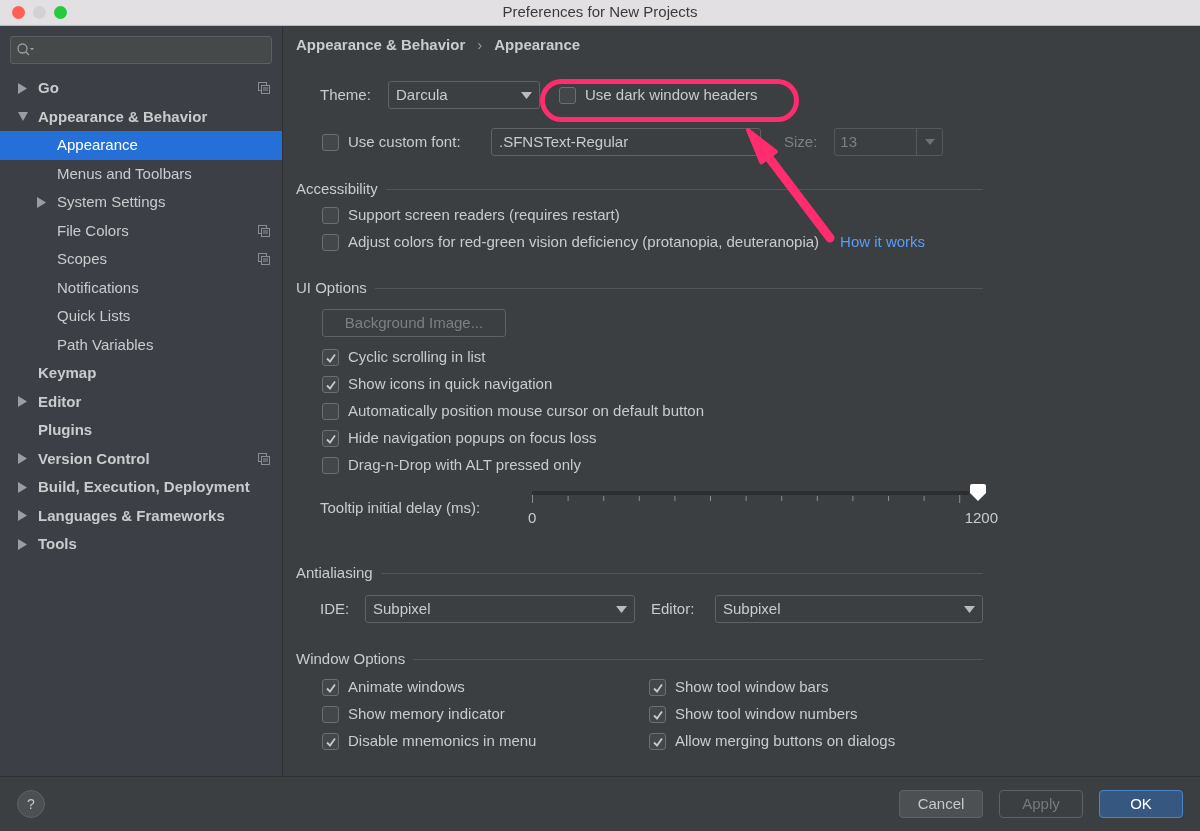 The width and height of the screenshot is (1200, 831). What do you see at coordinates (626, 142) in the screenshot?
I see `font-dropdown: .SFNSText-Regular` at bounding box center [626, 142].